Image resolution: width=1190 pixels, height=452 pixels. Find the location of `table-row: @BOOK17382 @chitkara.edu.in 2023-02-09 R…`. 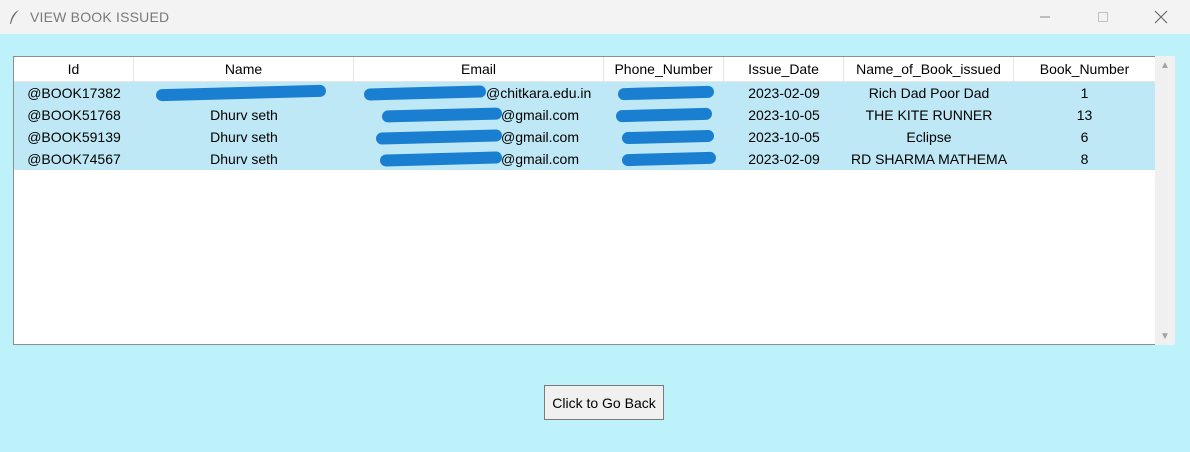

table-row: @BOOK17382 @chitkara.edu.in 2023-02-09 R… is located at coordinates (584, 93).